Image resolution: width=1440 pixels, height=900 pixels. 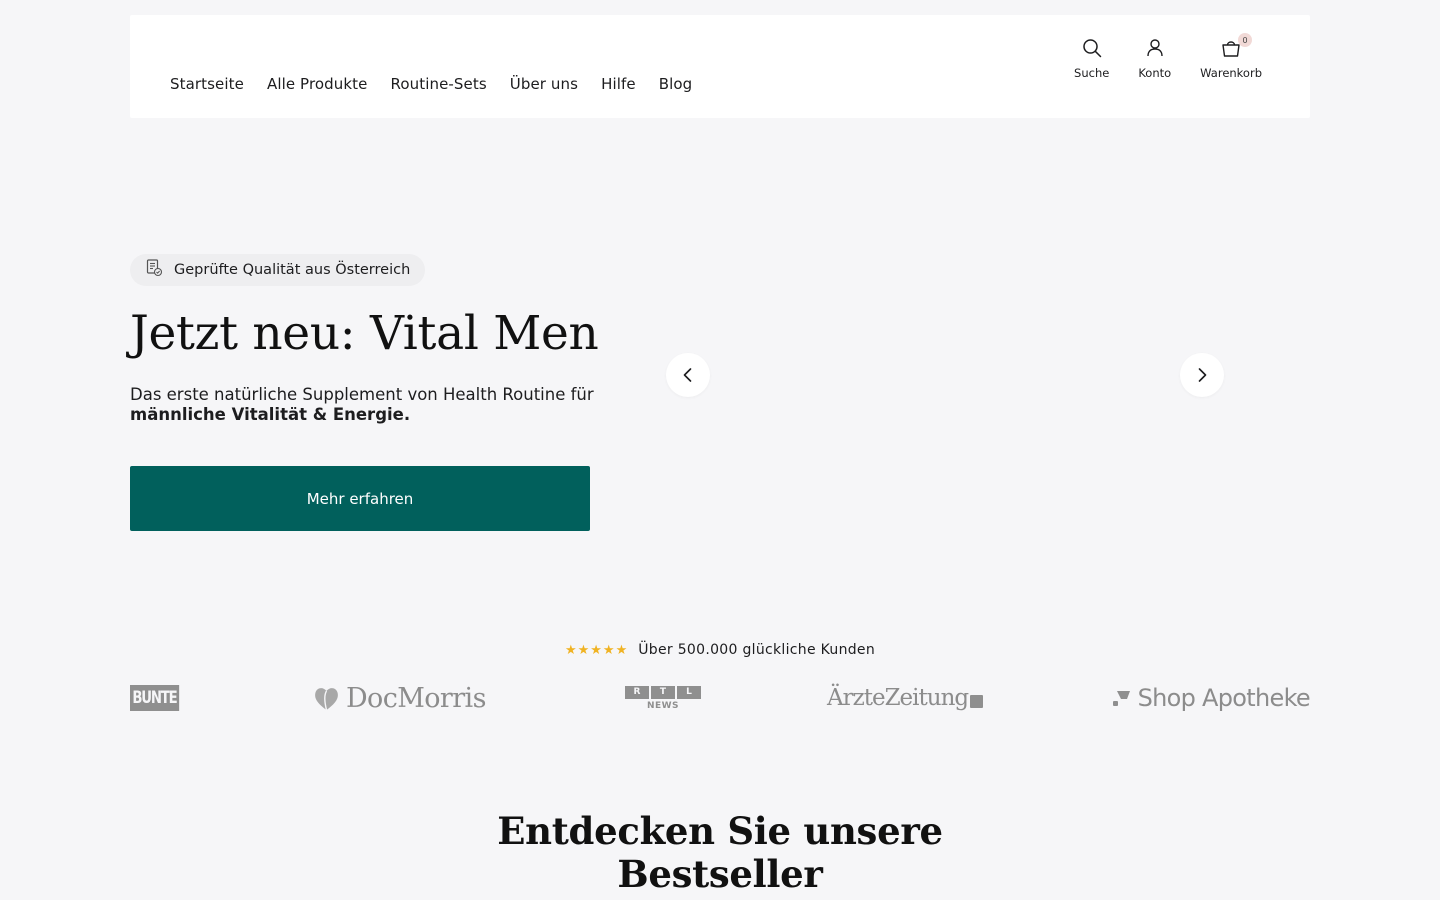 What do you see at coordinates (544, 84) in the screenshot?
I see `nav-item-ueber-uns: Über uns` at bounding box center [544, 84].